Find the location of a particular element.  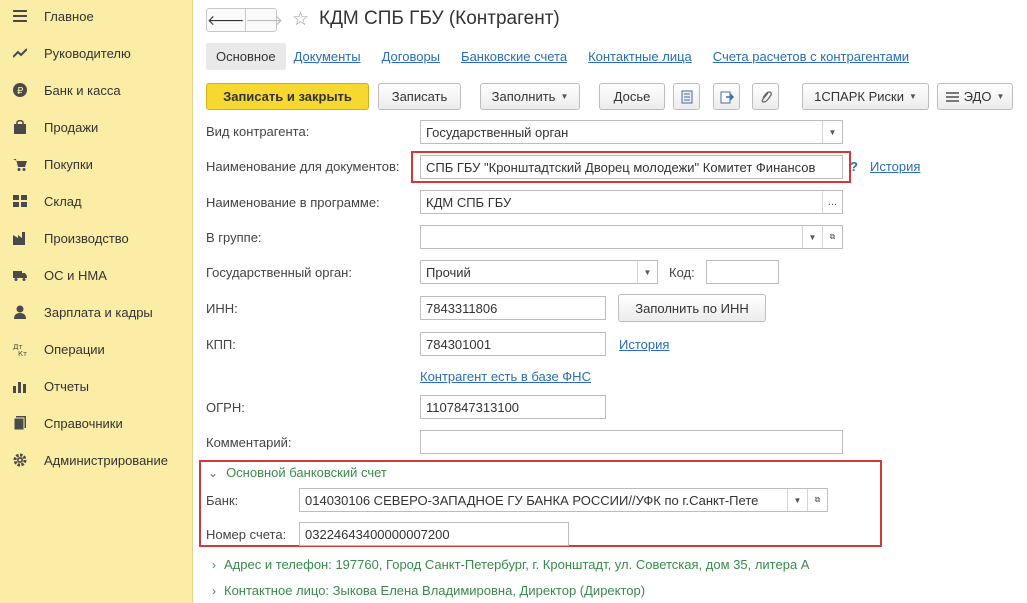

fns-link: Контрагент есть в базе ФНС is located at coordinates (505, 376).